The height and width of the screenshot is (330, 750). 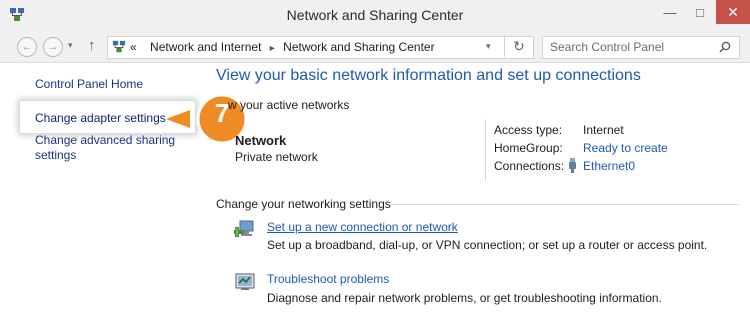 I want to click on sidebar-item-change-adapter-settings: Change adapter settings, so click(x=100, y=118).